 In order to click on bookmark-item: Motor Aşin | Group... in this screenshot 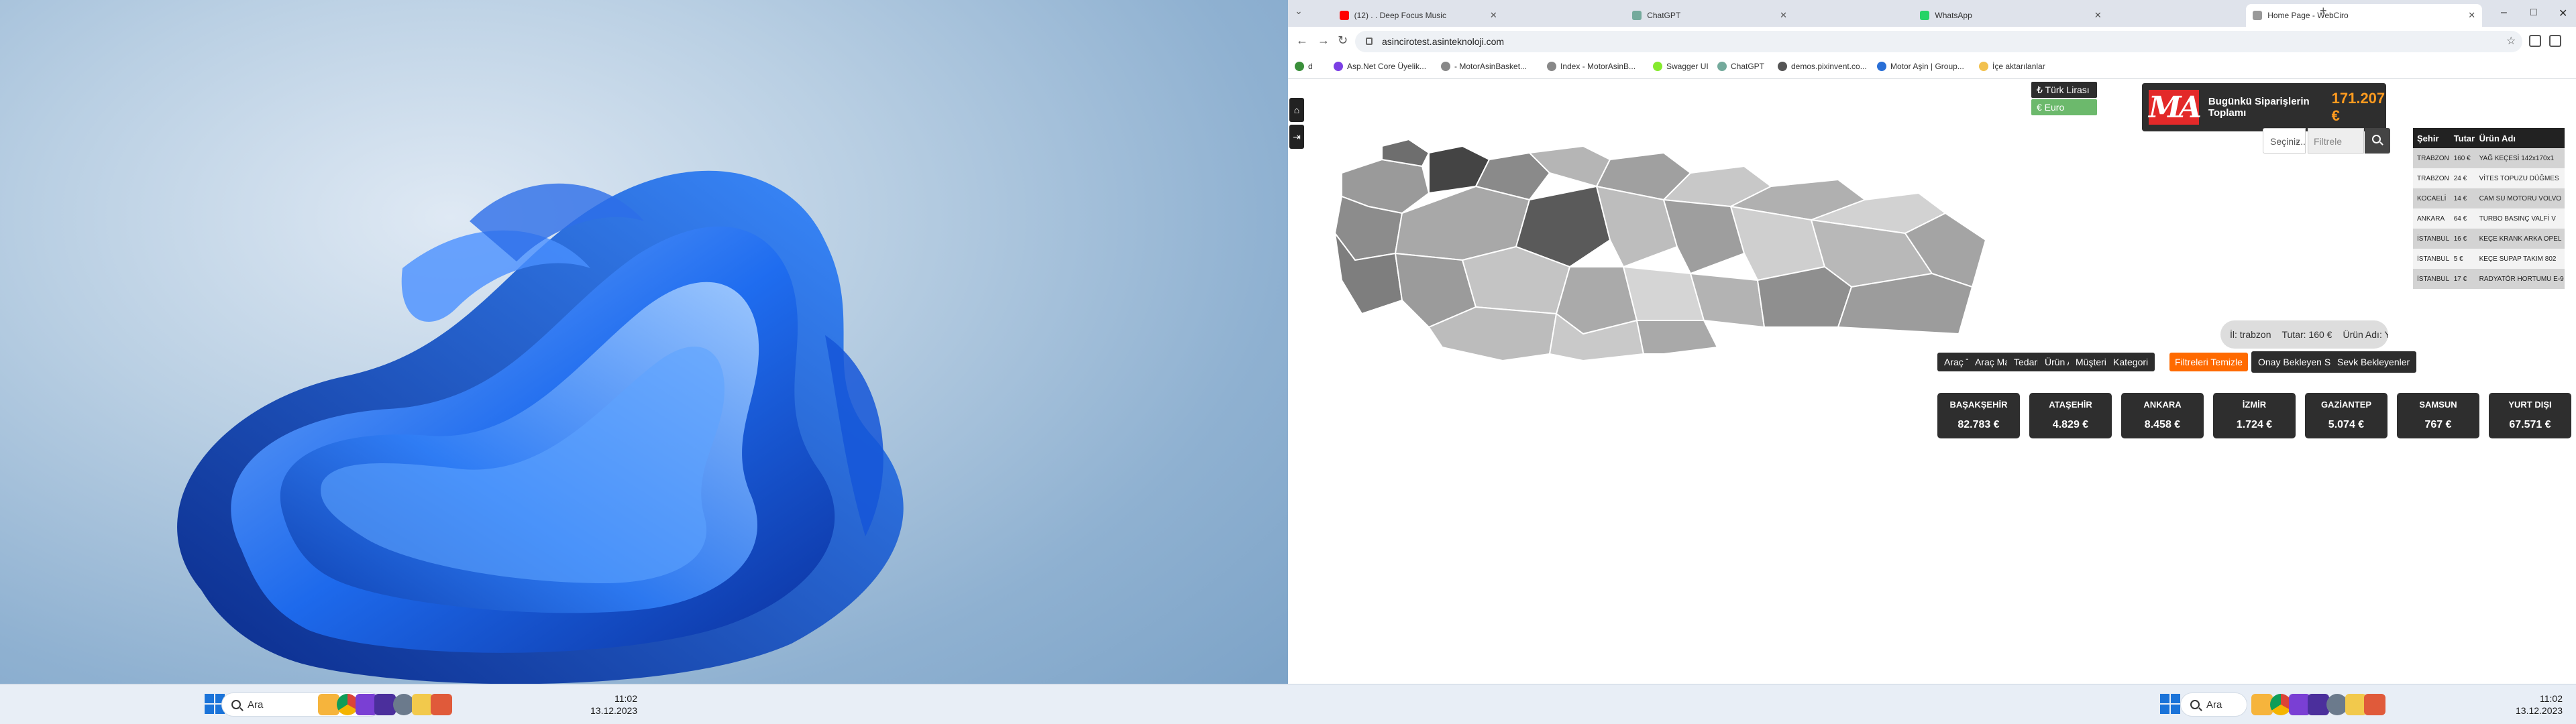, I will do `click(1920, 66)`.